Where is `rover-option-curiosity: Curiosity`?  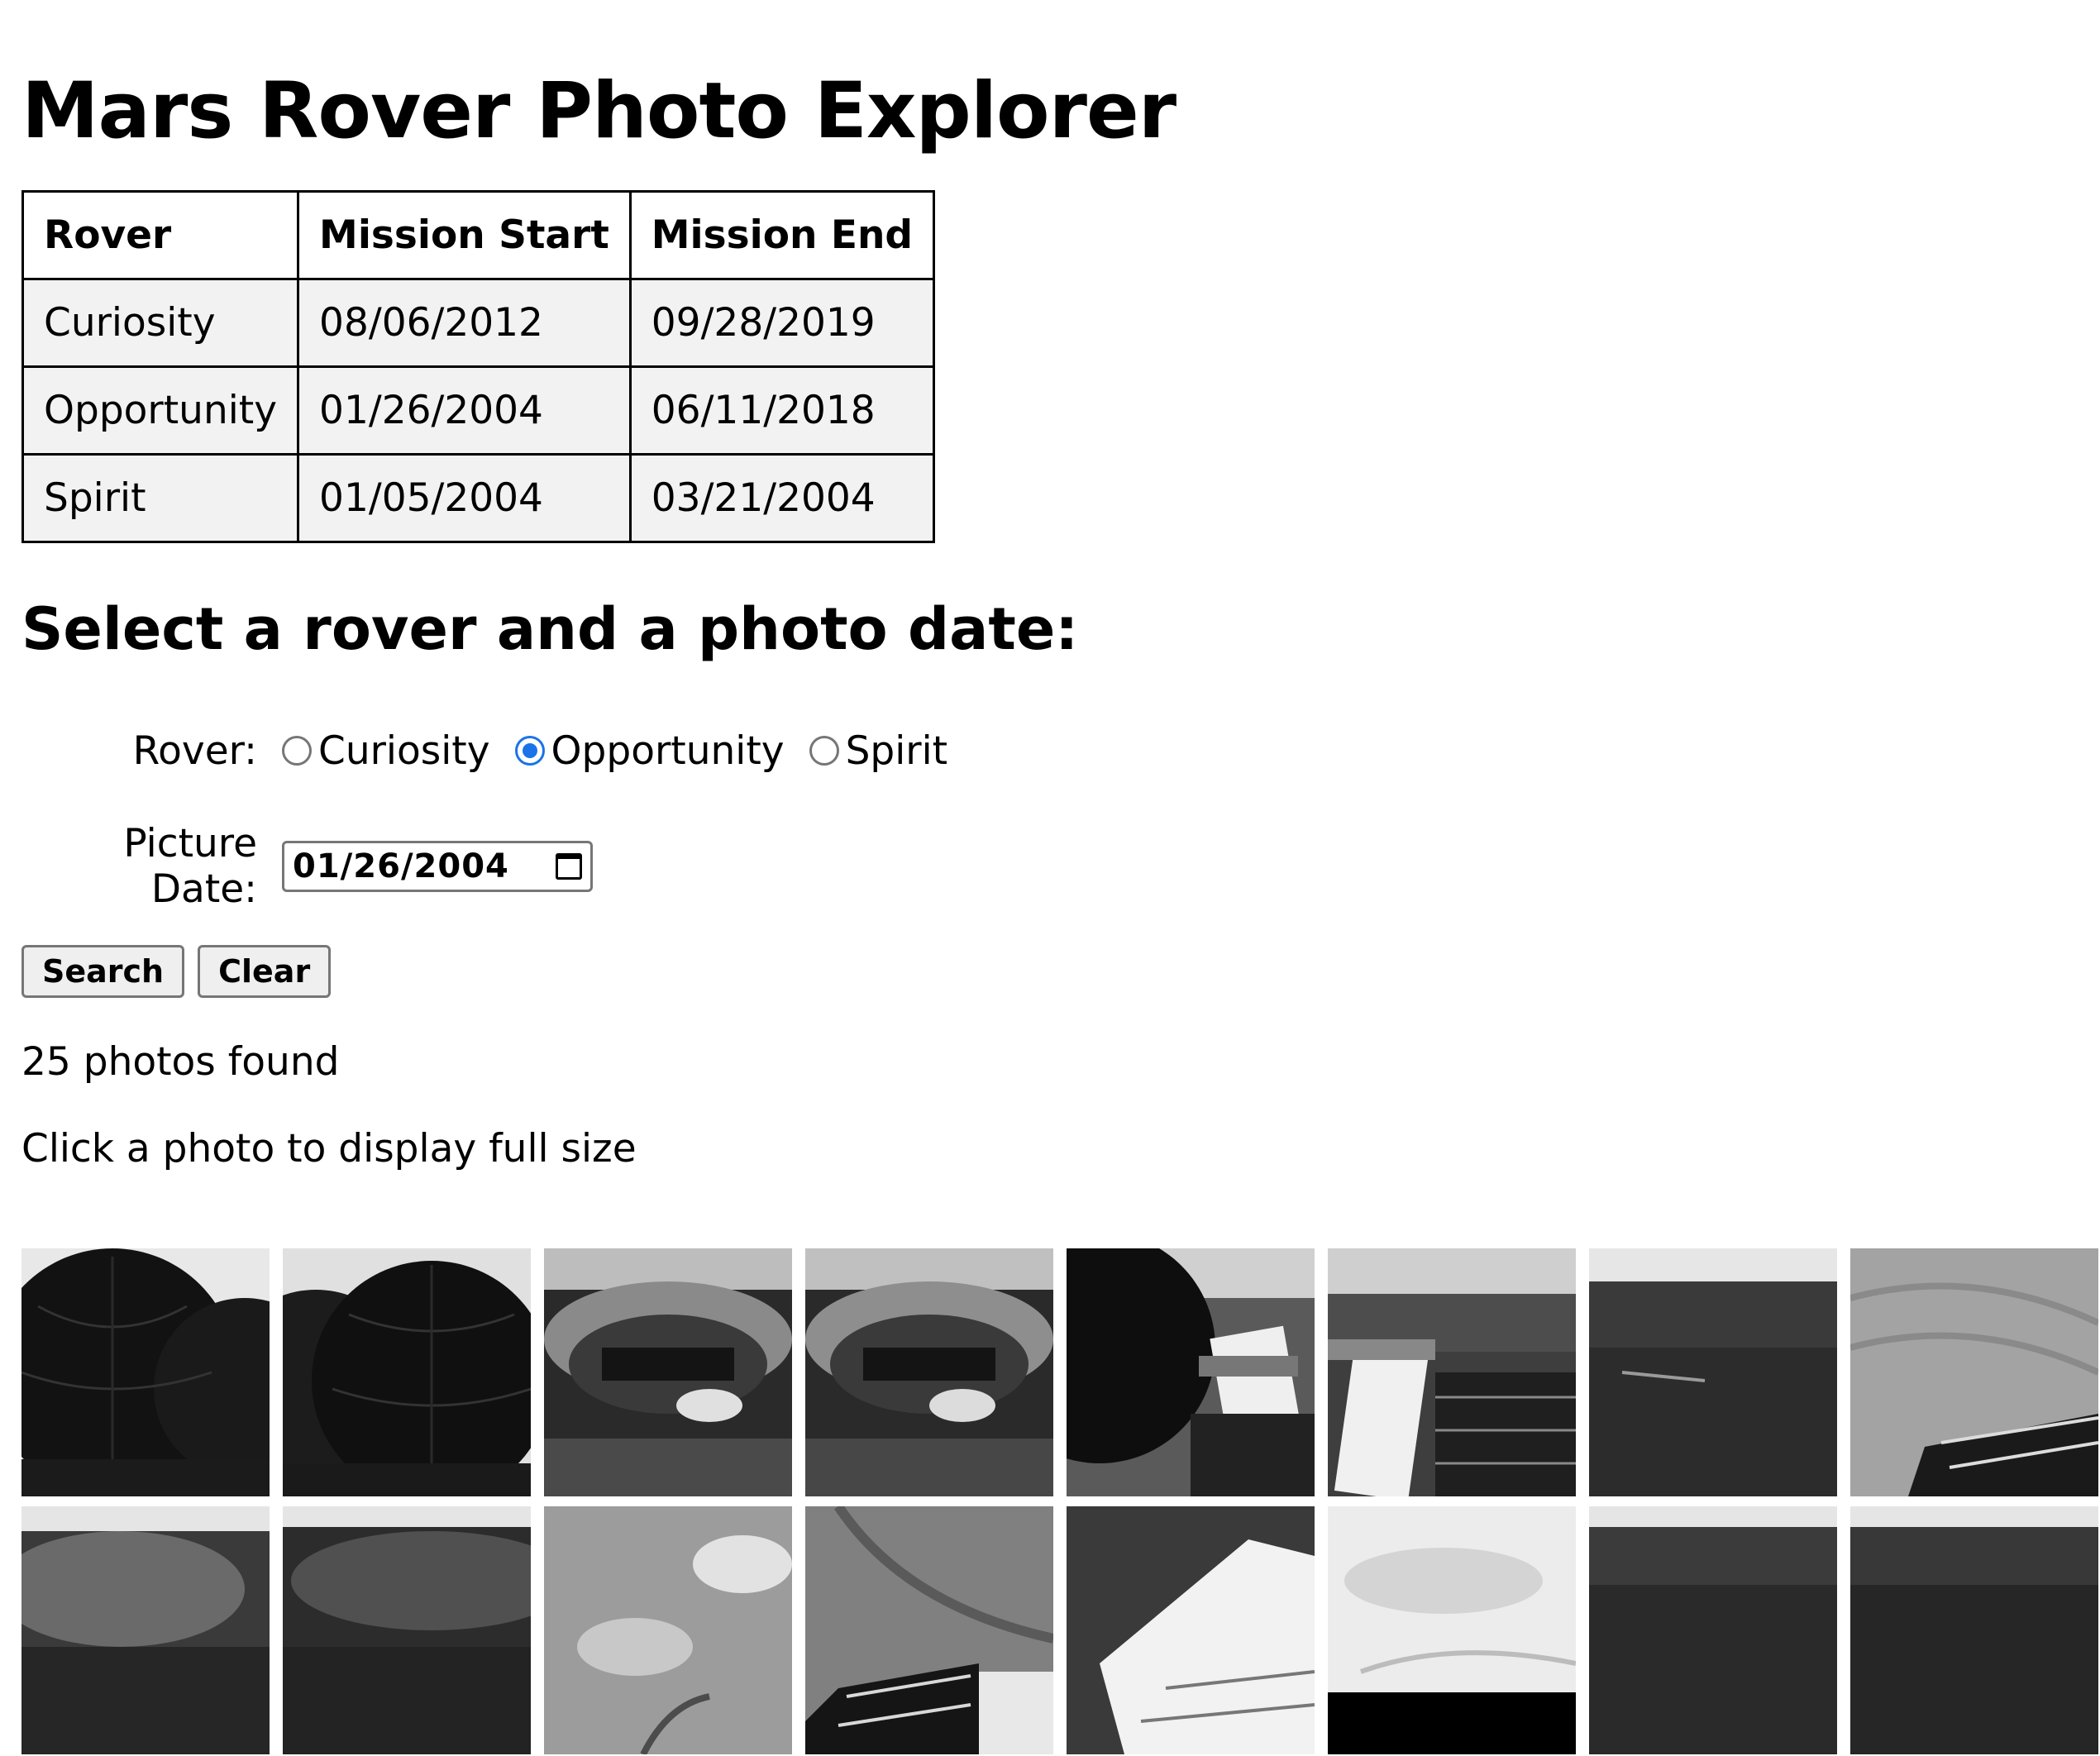 rover-option-curiosity: Curiosity is located at coordinates (386, 751).